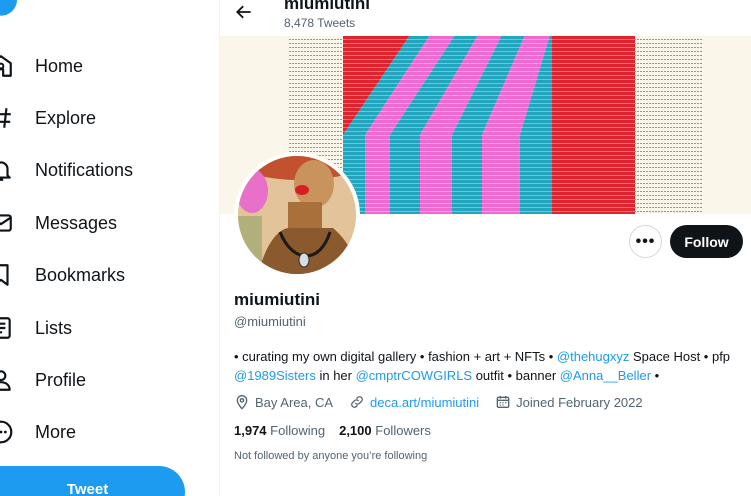 This screenshot has height=496, width=751. I want to click on sidebar-item-label: Lists, so click(54, 327).